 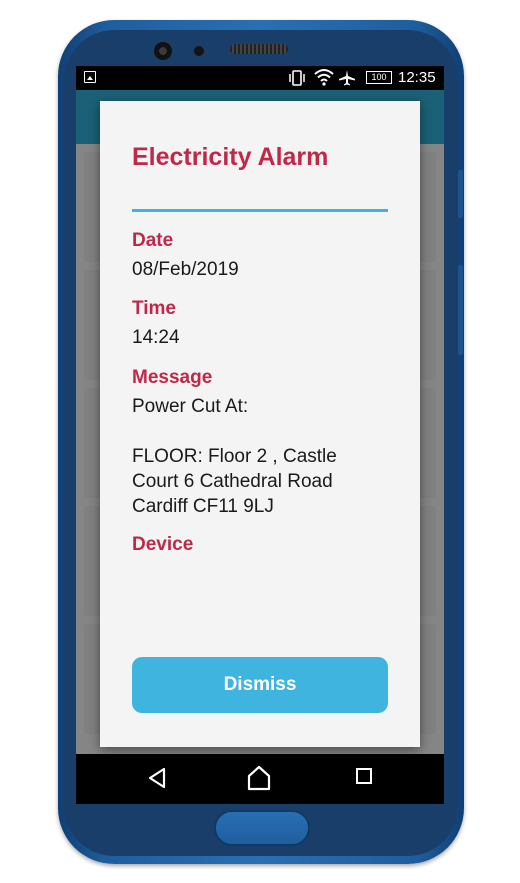 What do you see at coordinates (260, 210) in the screenshot?
I see `title-divider` at bounding box center [260, 210].